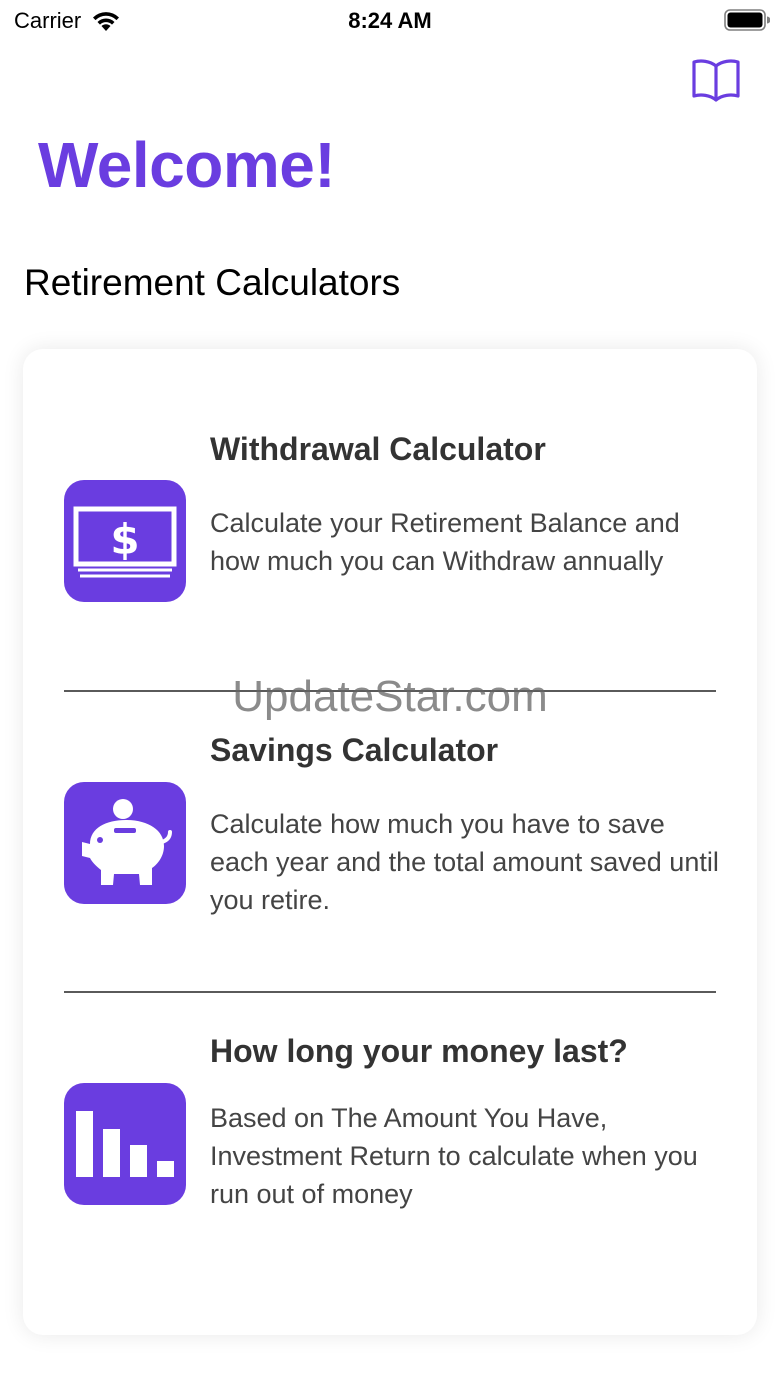  I want to click on piggy-bank-icon, so click(125, 843).